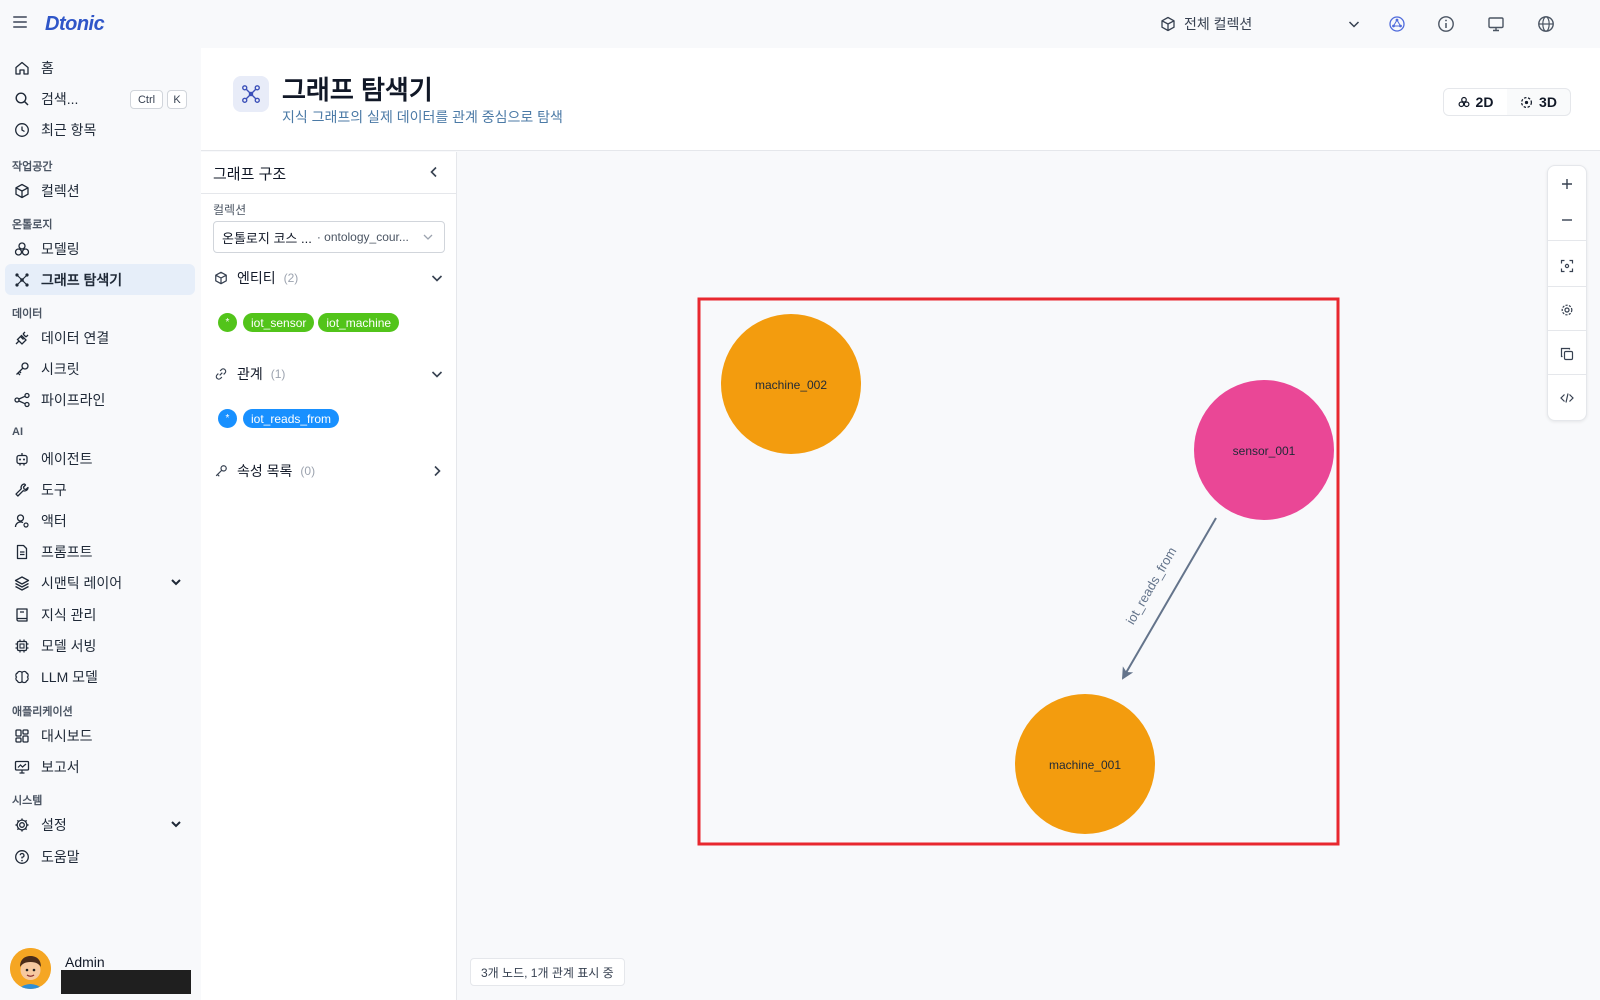  I want to click on info-icon, so click(1446, 24).